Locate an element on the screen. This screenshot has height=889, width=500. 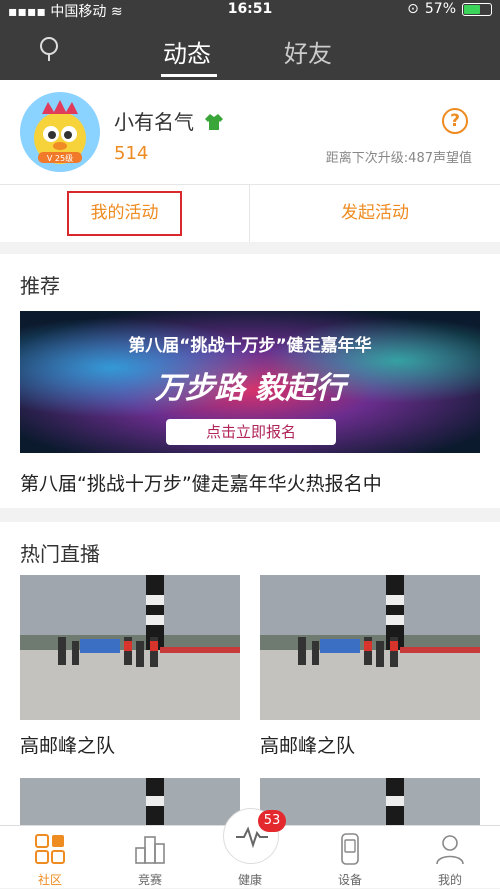
rotation-lock-icon: ⊙ is located at coordinates (413, 9).